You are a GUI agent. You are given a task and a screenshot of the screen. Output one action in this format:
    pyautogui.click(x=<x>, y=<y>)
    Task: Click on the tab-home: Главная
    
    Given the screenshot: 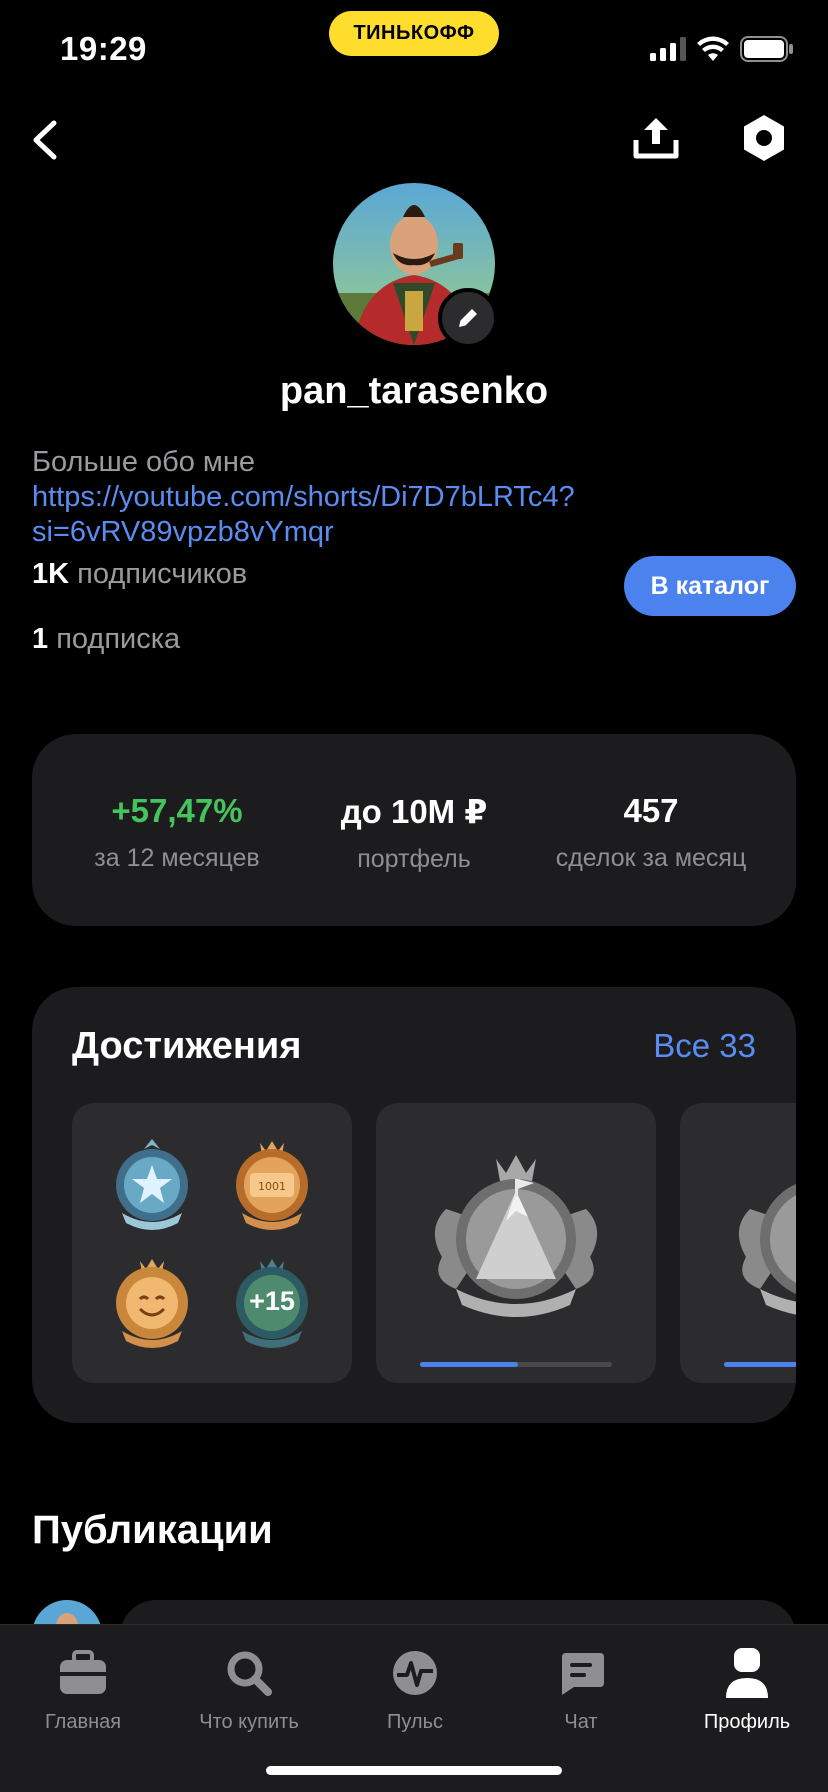 What is the action you would take?
    pyautogui.click(x=83, y=1689)
    